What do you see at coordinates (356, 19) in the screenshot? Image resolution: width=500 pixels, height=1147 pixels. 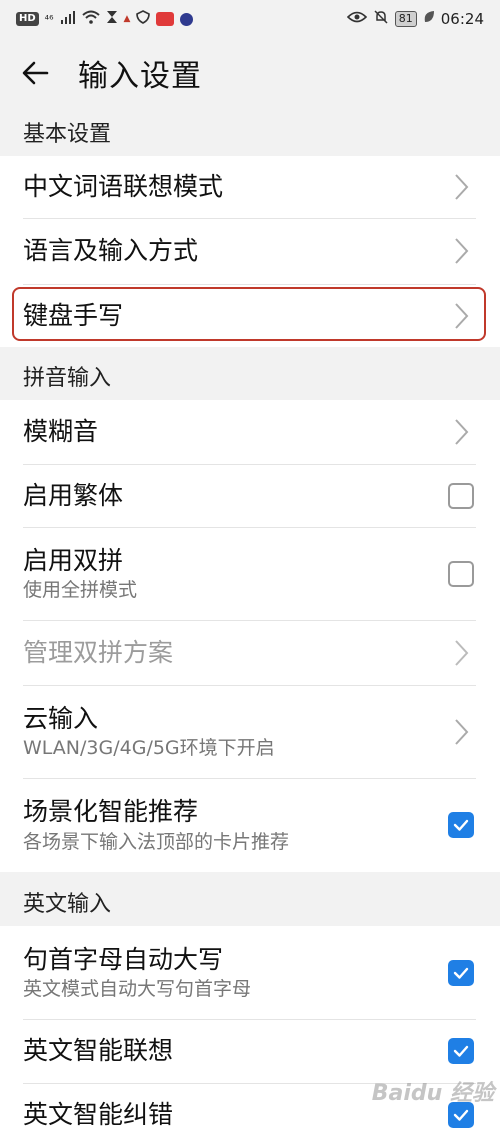 I see `eye-icon` at bounding box center [356, 19].